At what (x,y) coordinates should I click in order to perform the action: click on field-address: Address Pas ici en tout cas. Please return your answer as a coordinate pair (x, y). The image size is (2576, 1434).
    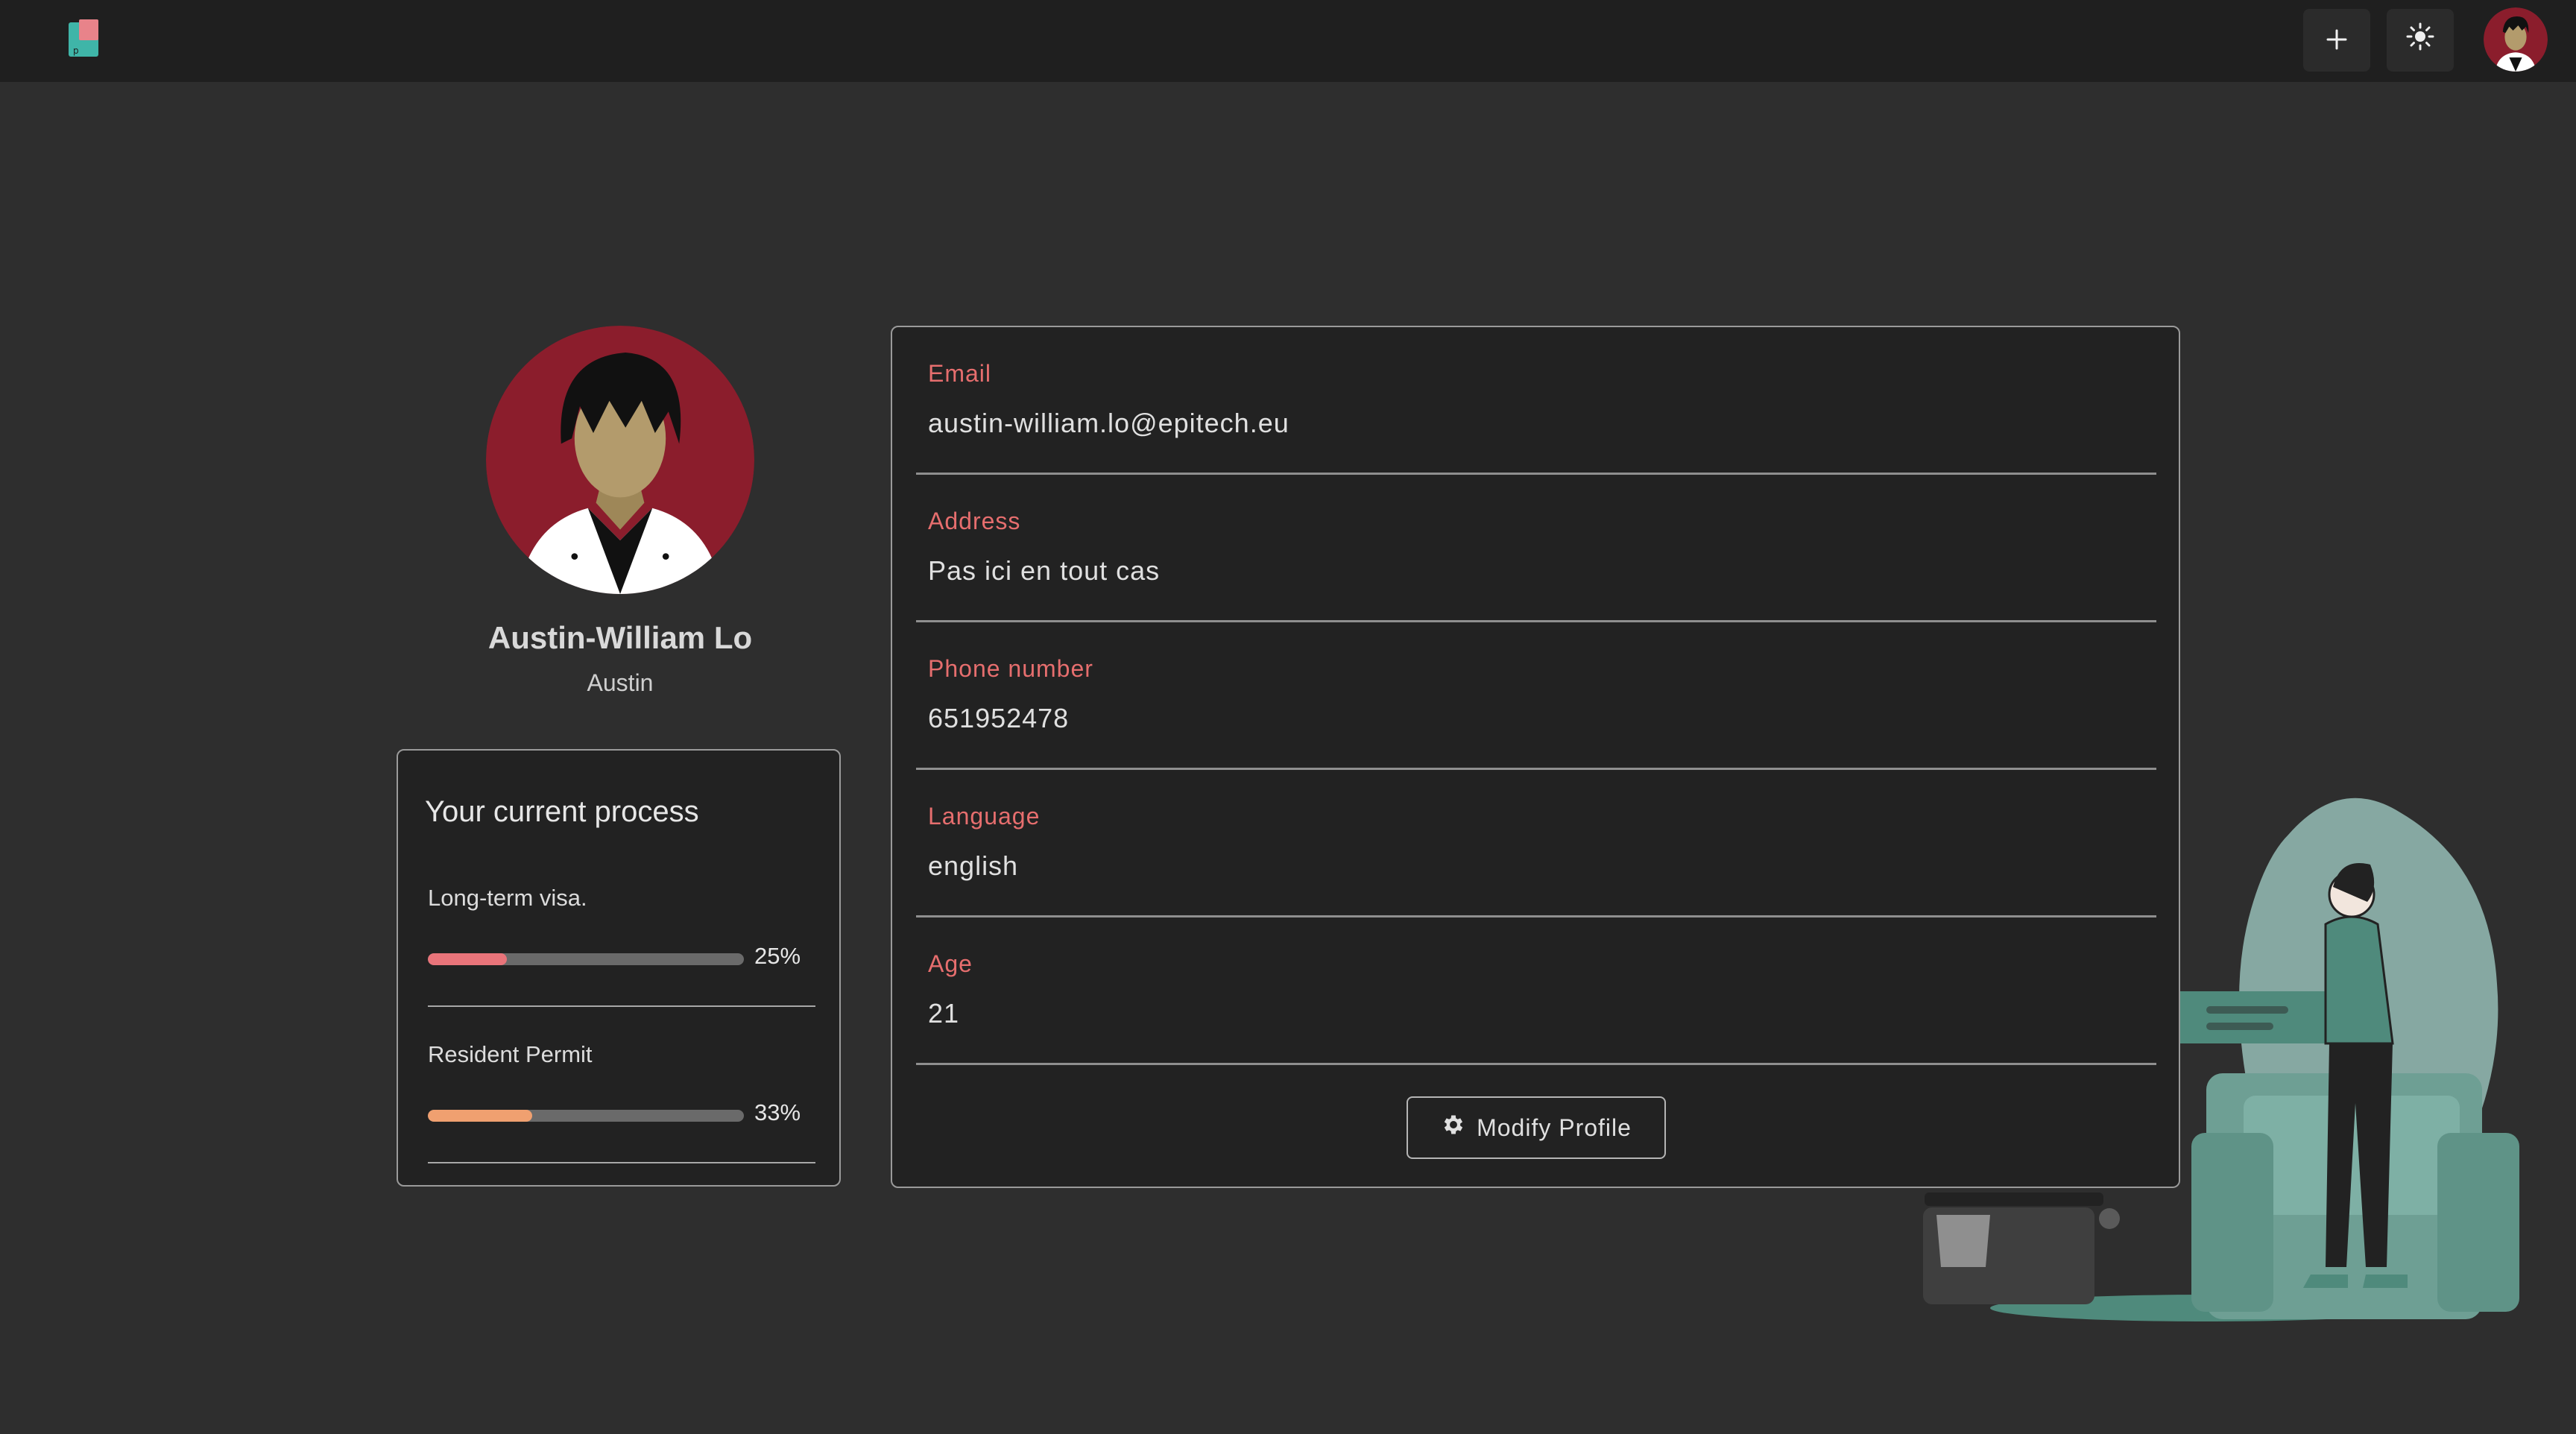
    Looking at the image, I should click on (1536, 549).